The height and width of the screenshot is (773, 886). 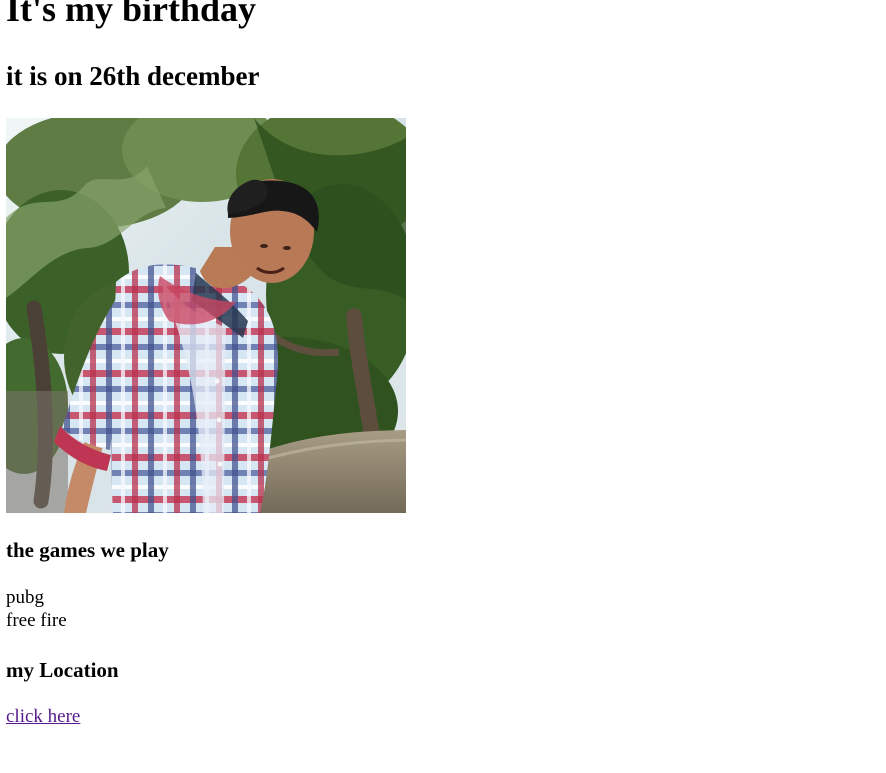 I want to click on game-item-free-fire: free fire, so click(x=36, y=620).